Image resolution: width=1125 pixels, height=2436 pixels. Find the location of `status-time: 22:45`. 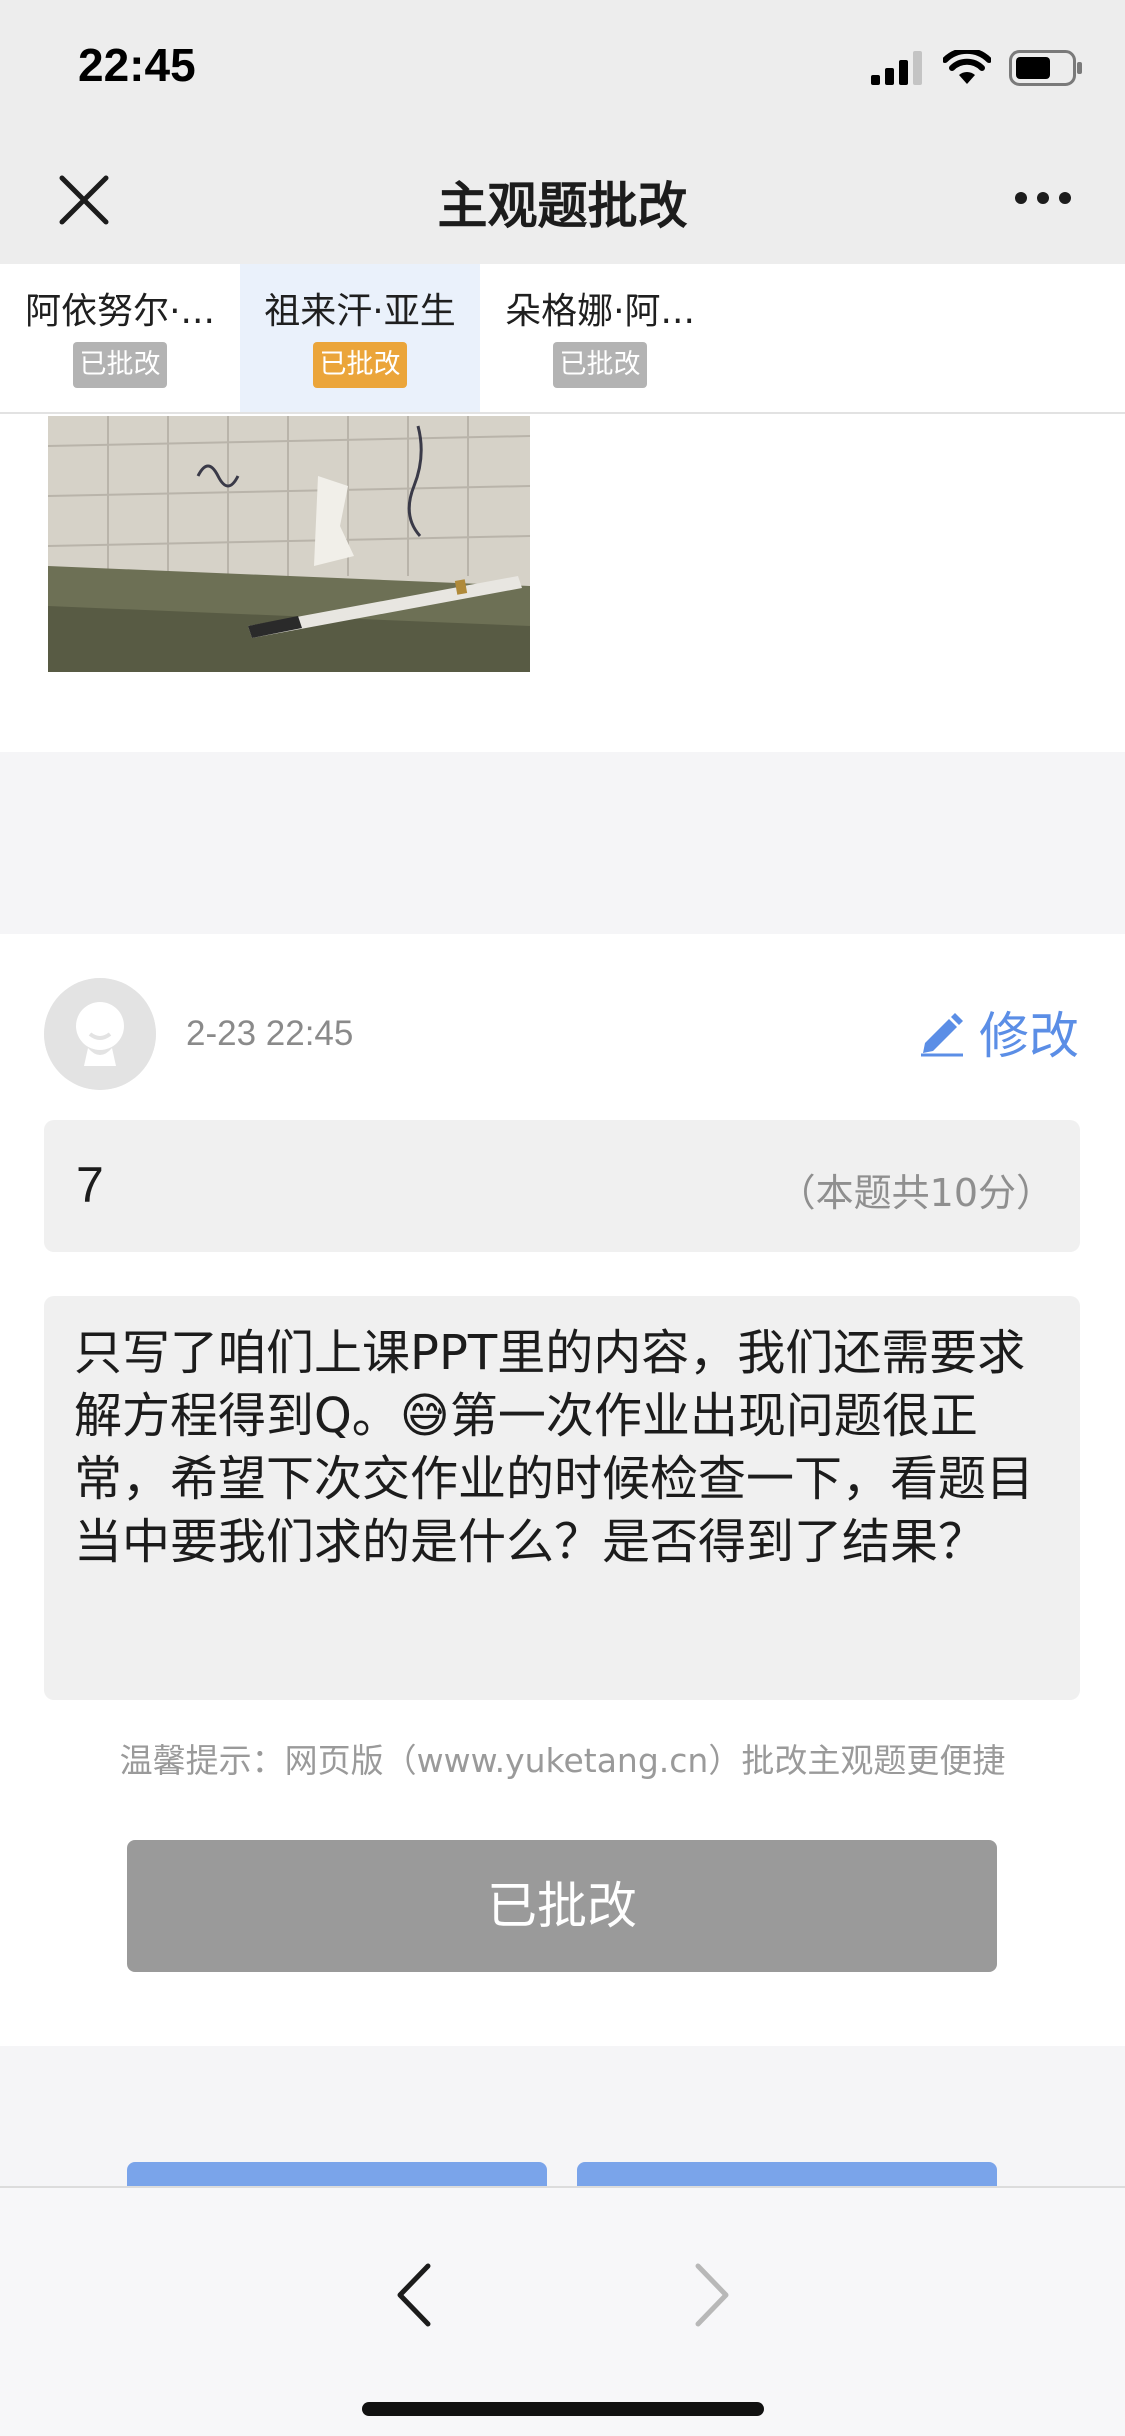

status-time: 22:45 is located at coordinates (137, 65).